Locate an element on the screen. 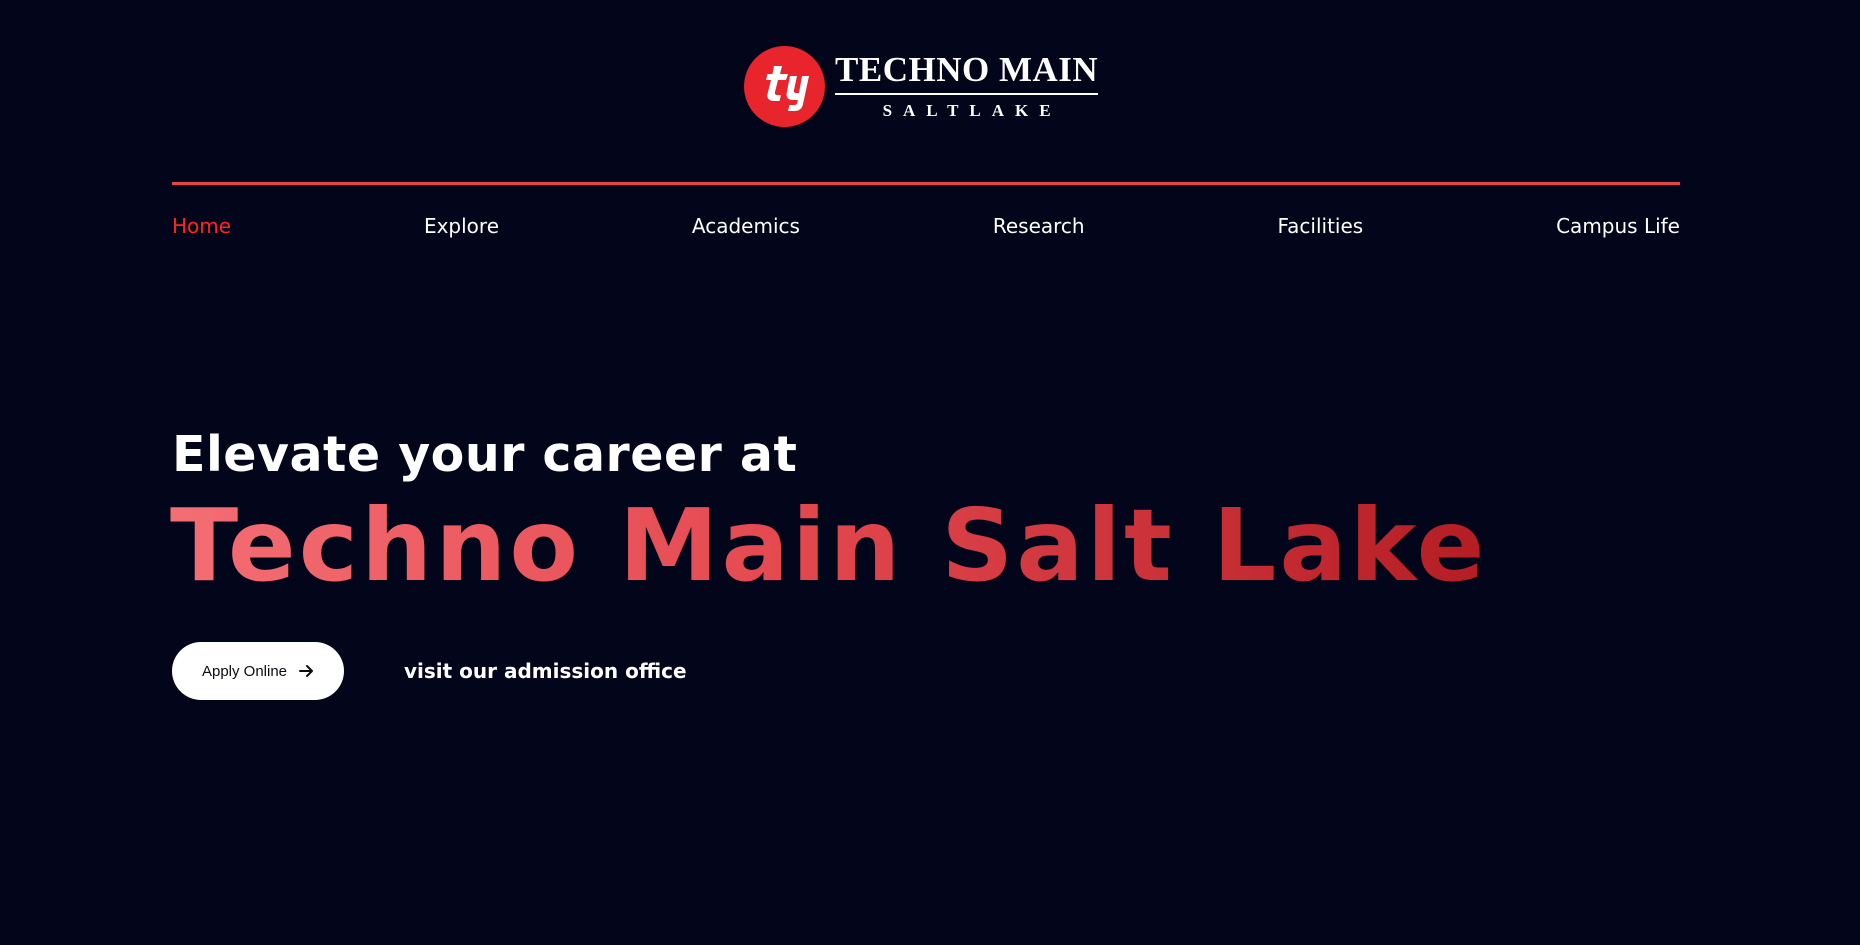 The image size is (1860, 945). arrow-right-icon is located at coordinates (306, 671).